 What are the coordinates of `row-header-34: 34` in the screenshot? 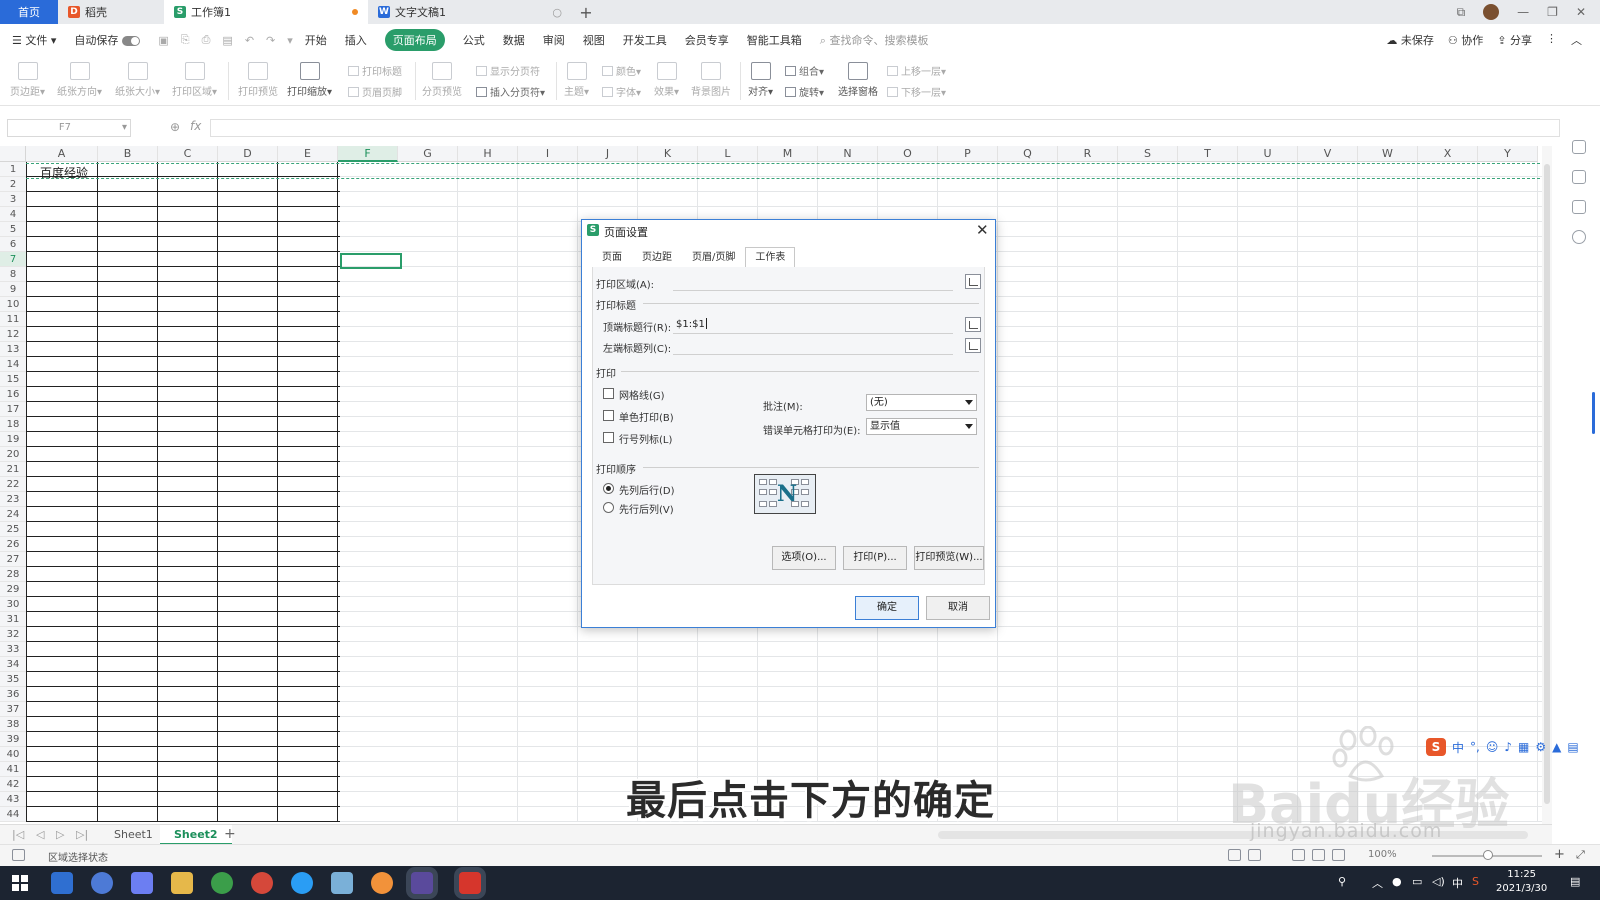 It's located at (13, 664).